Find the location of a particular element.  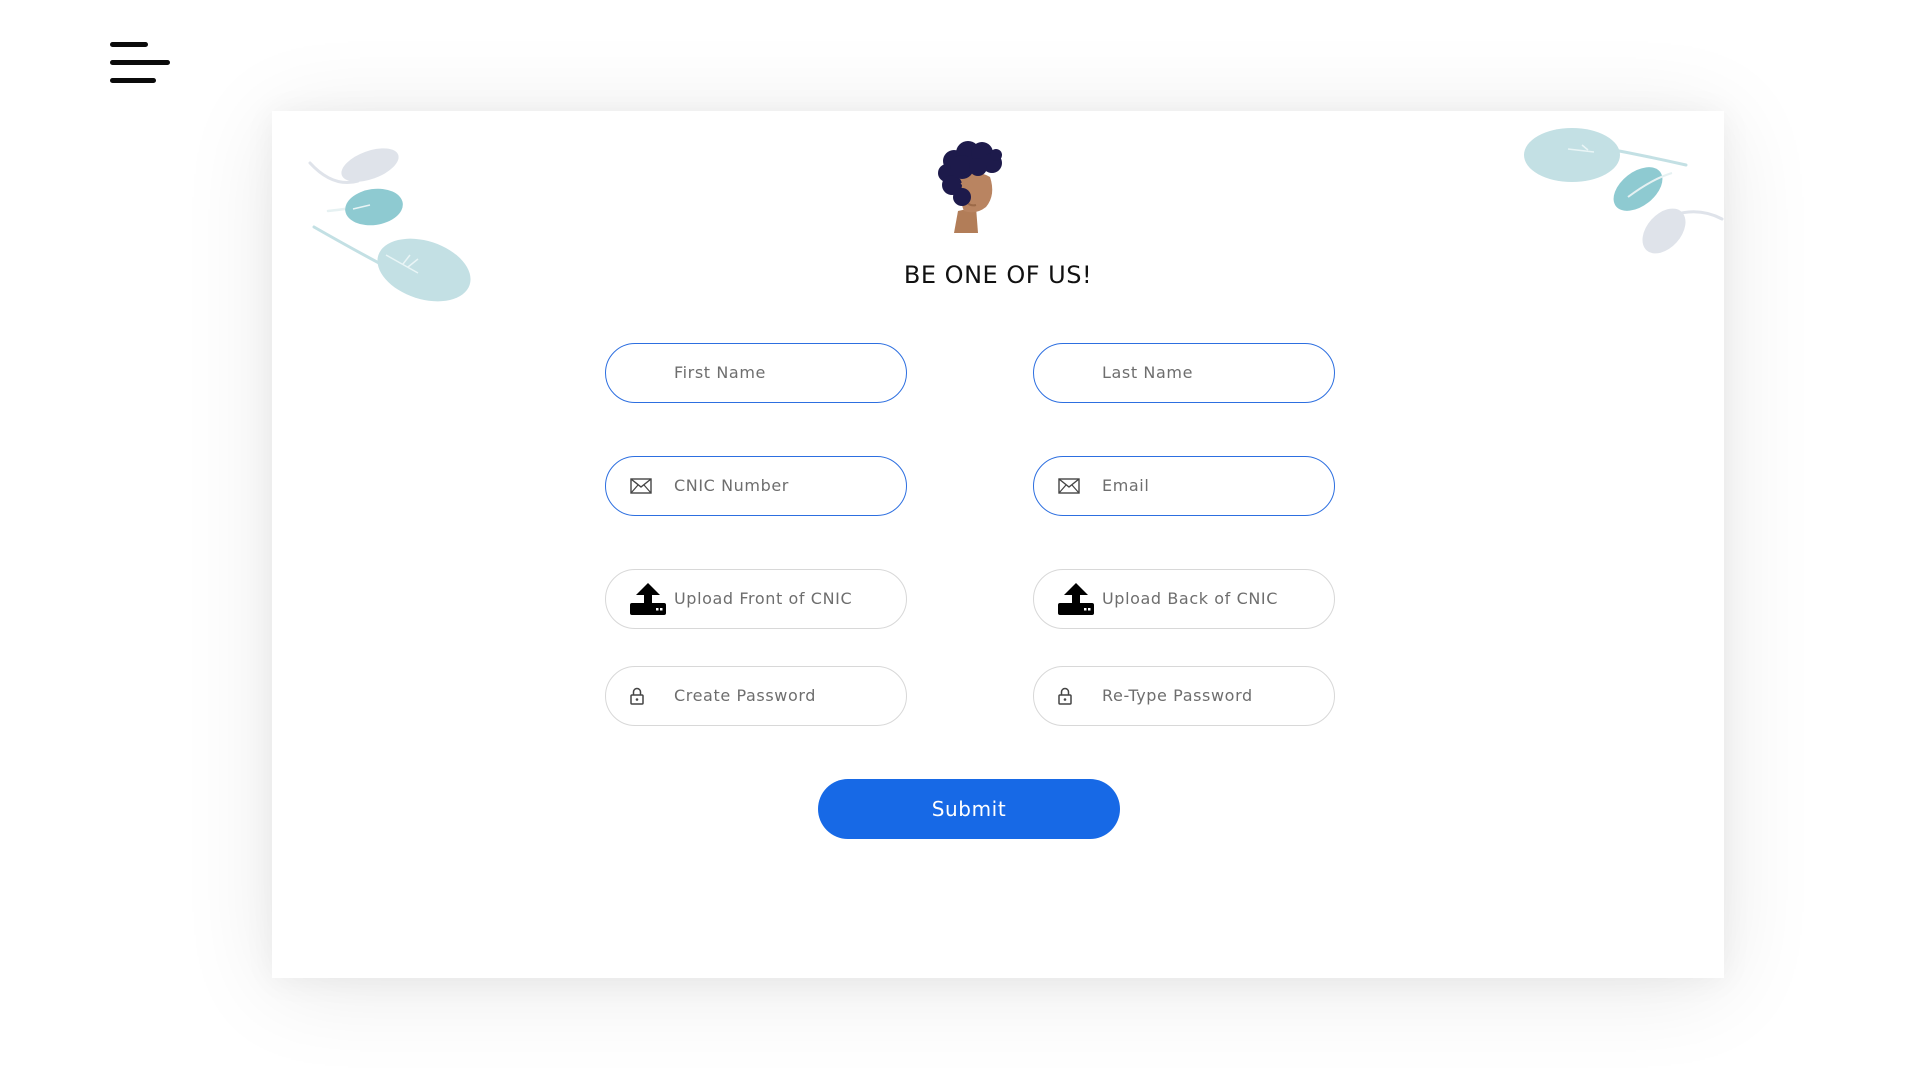

retype-password-input: Re-Type Password is located at coordinates (1184, 696).